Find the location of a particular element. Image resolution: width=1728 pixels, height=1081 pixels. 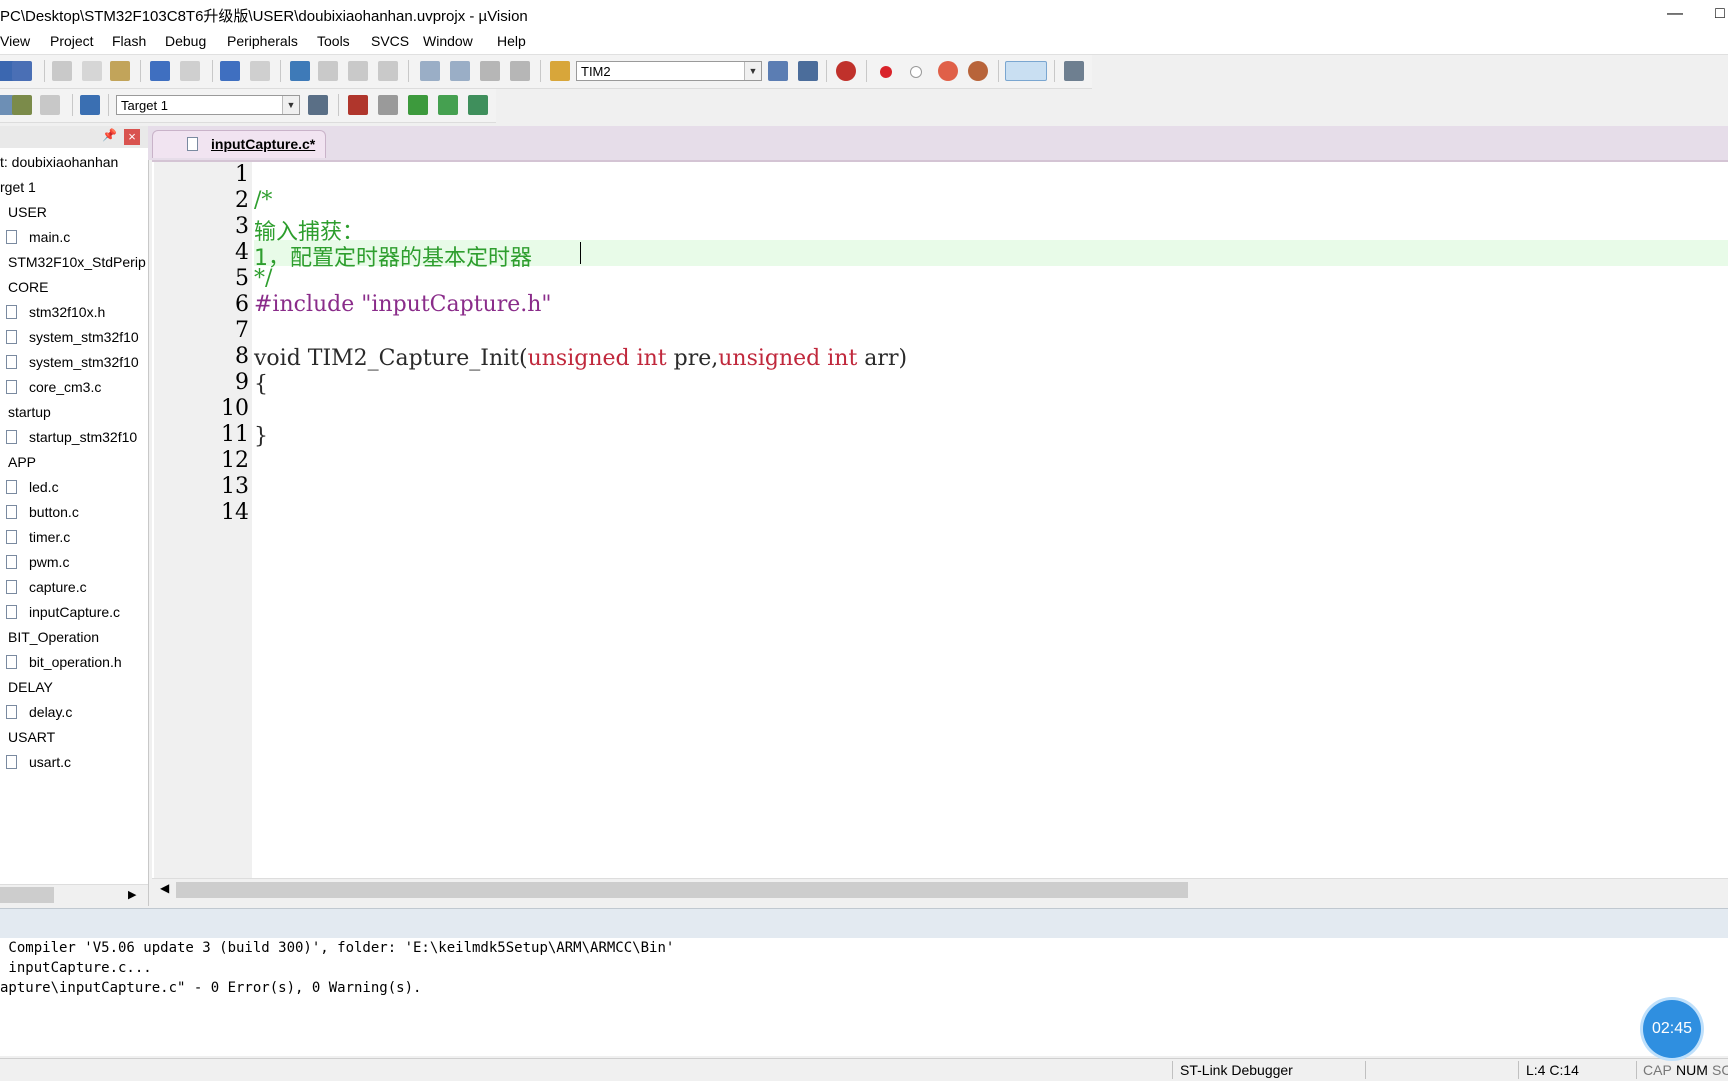

recording-timer-badge: 02:45 is located at coordinates (1672, 1029).